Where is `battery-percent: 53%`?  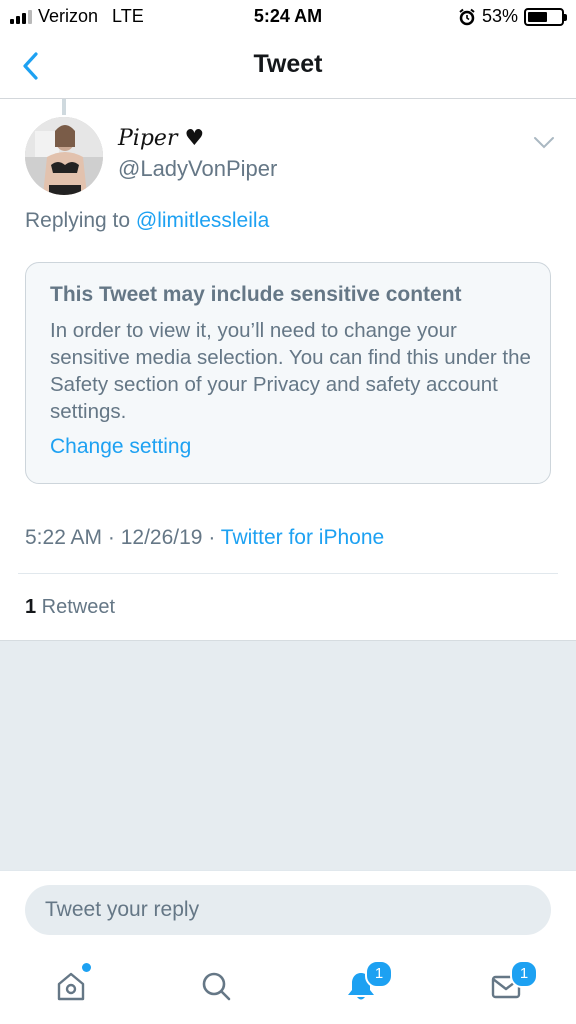 battery-percent: 53% is located at coordinates (499, 16).